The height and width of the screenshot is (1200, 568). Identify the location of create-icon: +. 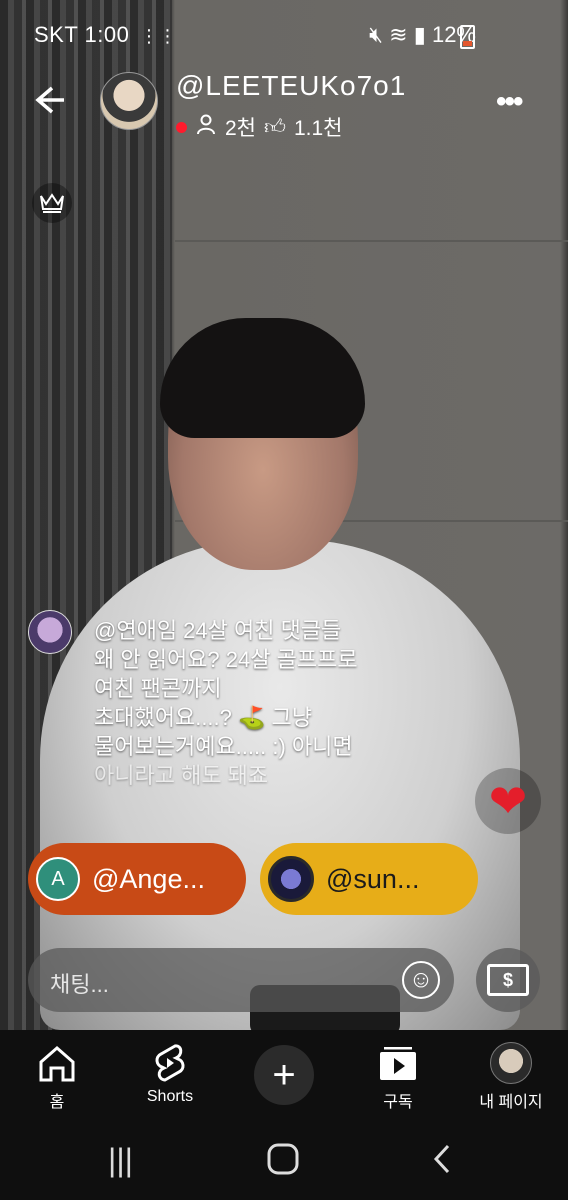
(284, 1075).